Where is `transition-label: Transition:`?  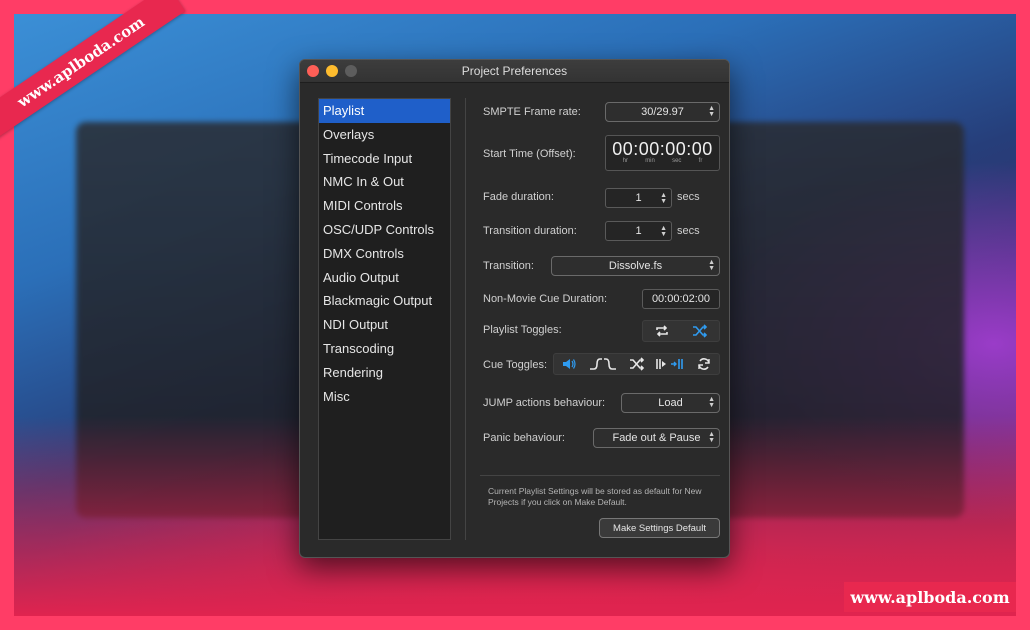 transition-label: Transition: is located at coordinates (508, 266).